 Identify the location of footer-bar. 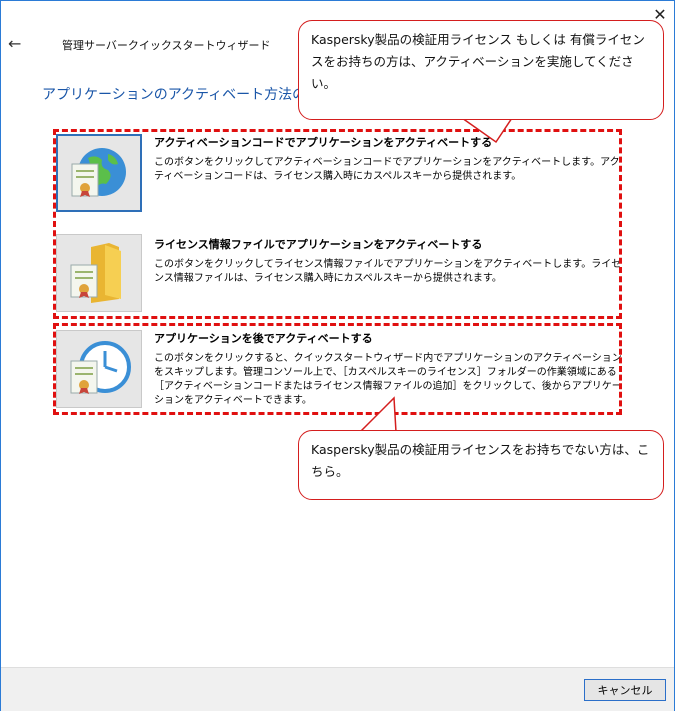
(337, 689).